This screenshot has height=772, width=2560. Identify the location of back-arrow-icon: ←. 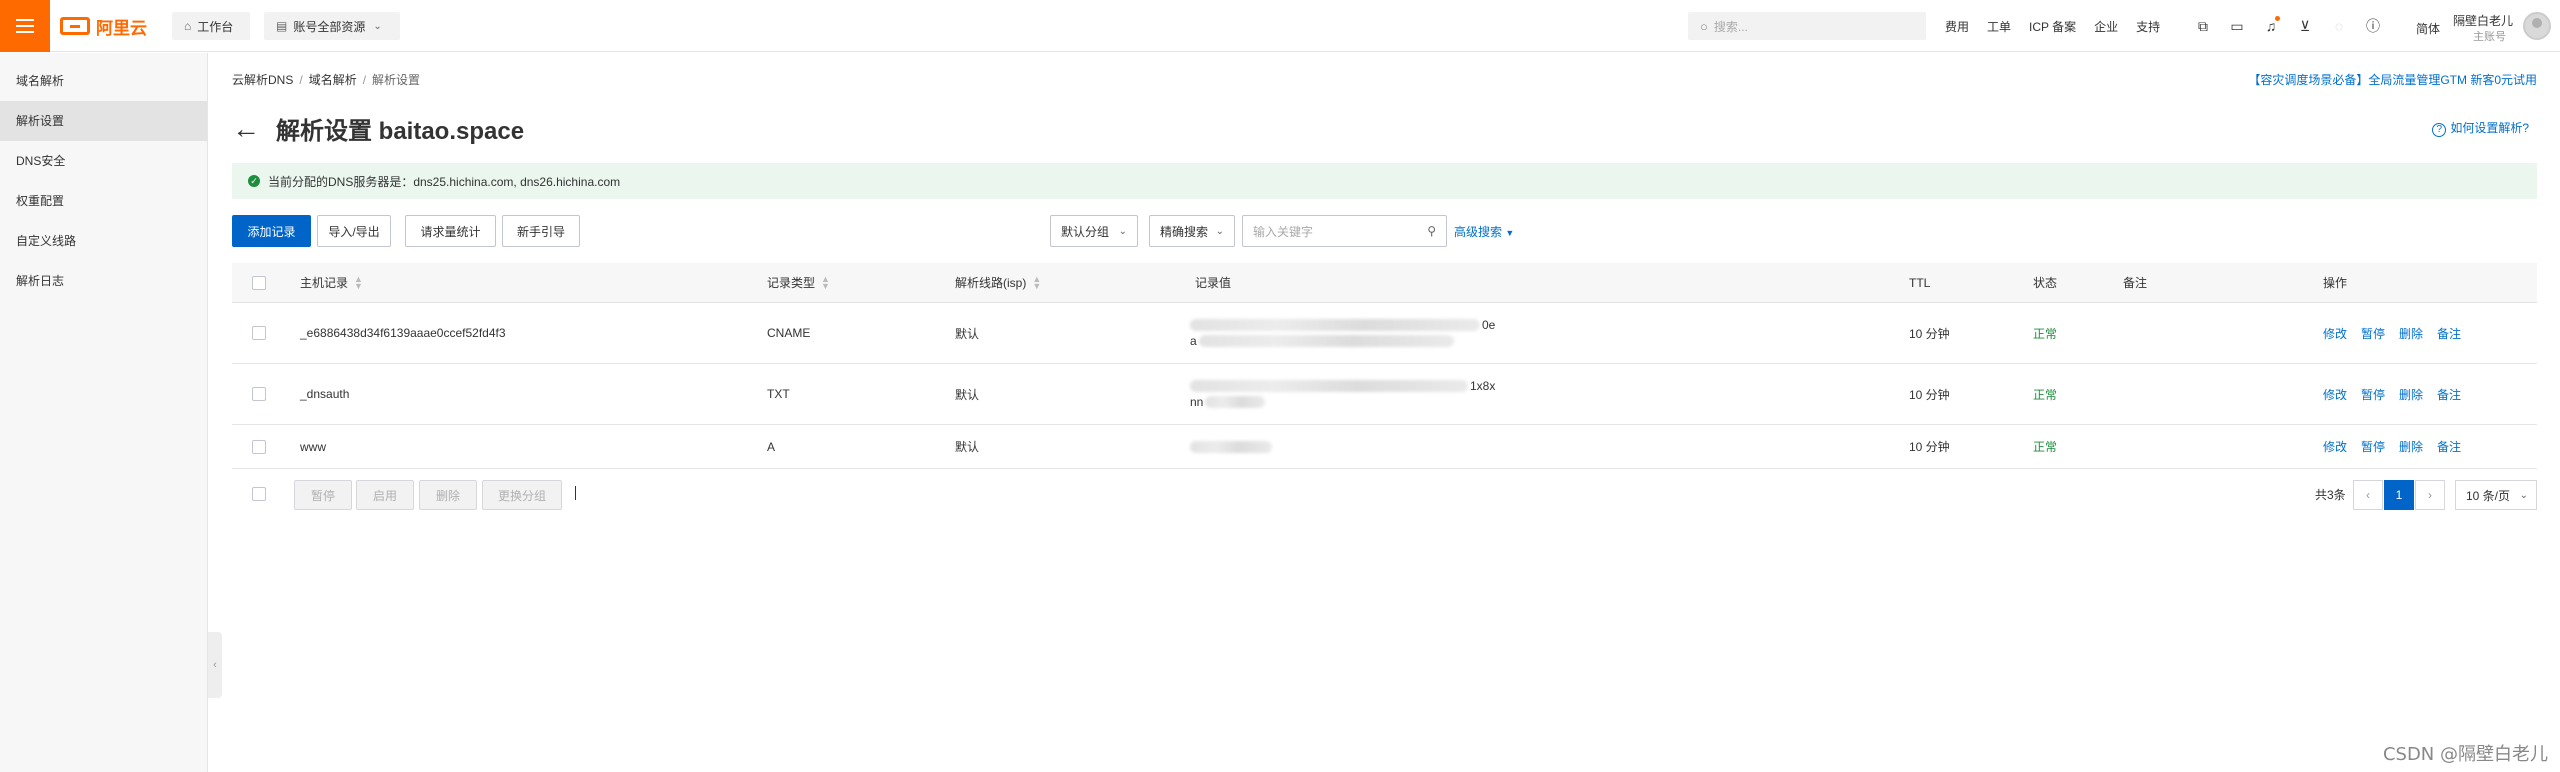
(246, 128).